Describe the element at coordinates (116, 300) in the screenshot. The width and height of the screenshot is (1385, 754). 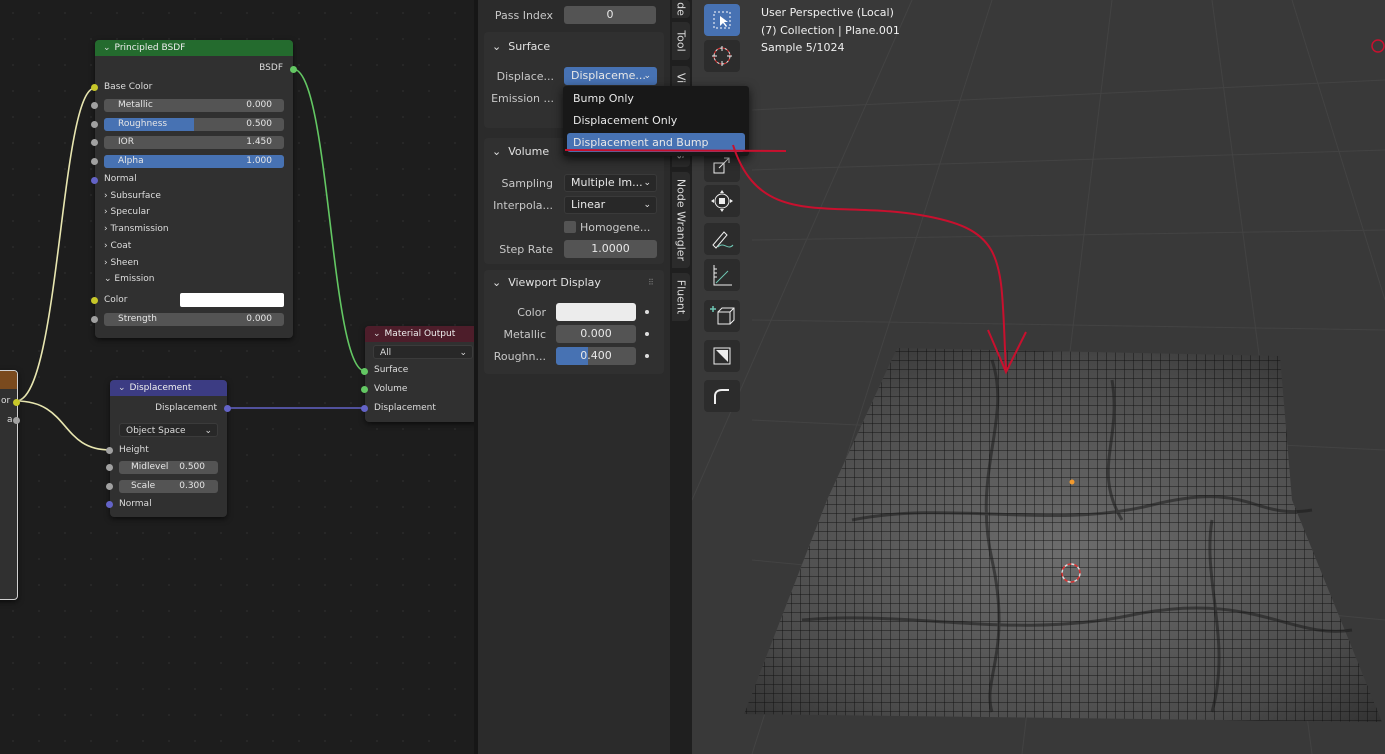
I see `emission-color-label: Color` at that location.